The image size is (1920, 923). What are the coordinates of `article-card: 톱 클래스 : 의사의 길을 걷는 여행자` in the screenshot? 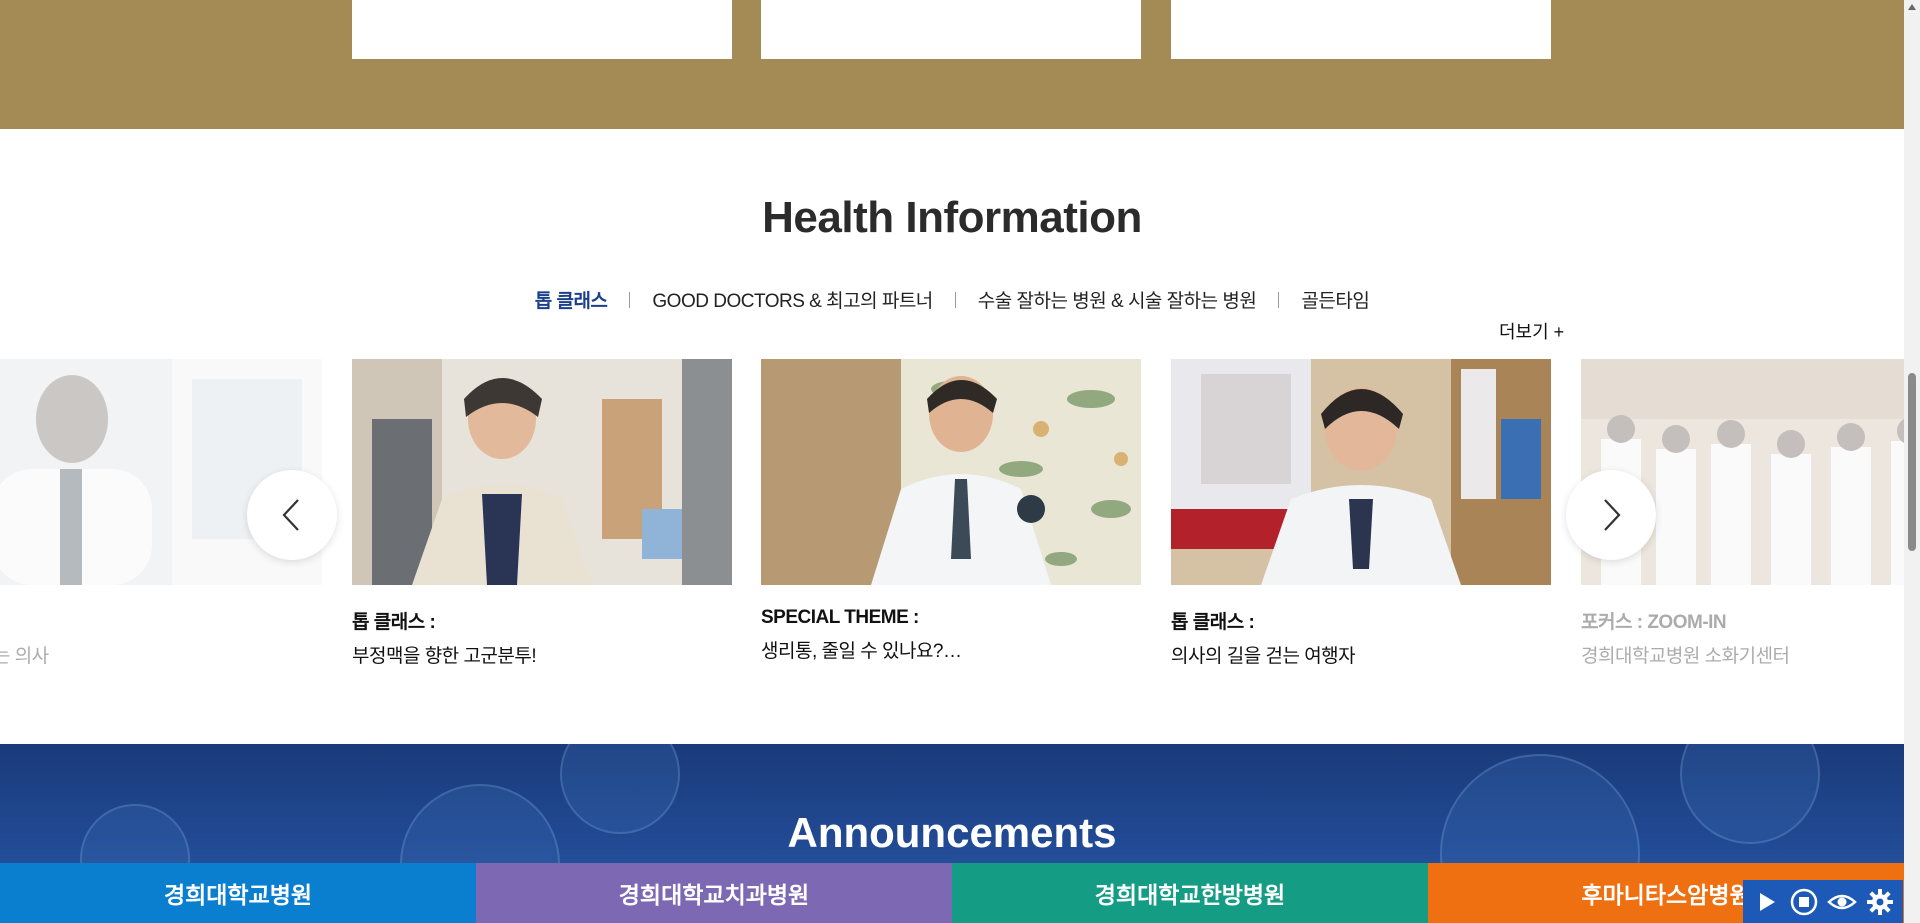 It's located at (1361, 513).